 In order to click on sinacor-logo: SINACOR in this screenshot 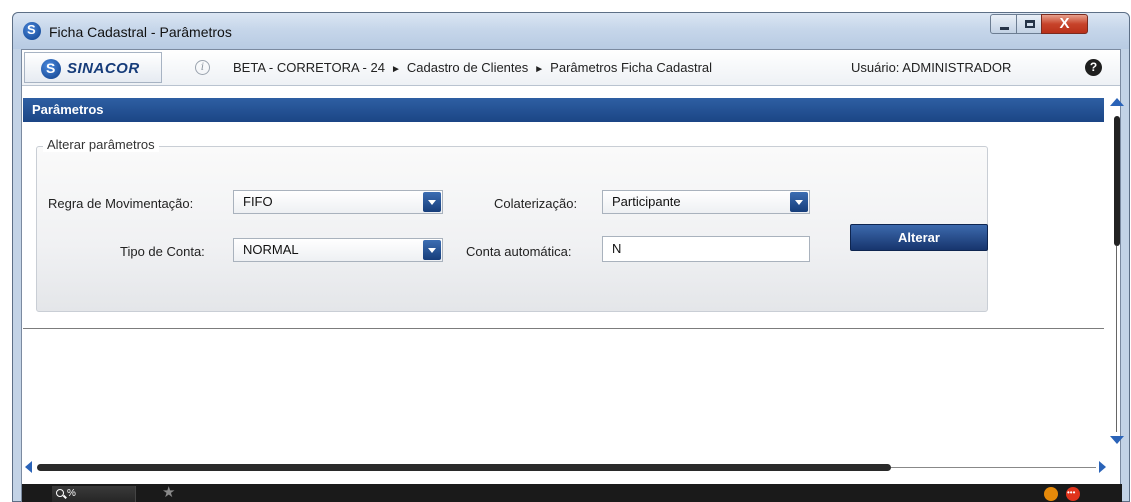, I will do `click(93, 67)`.